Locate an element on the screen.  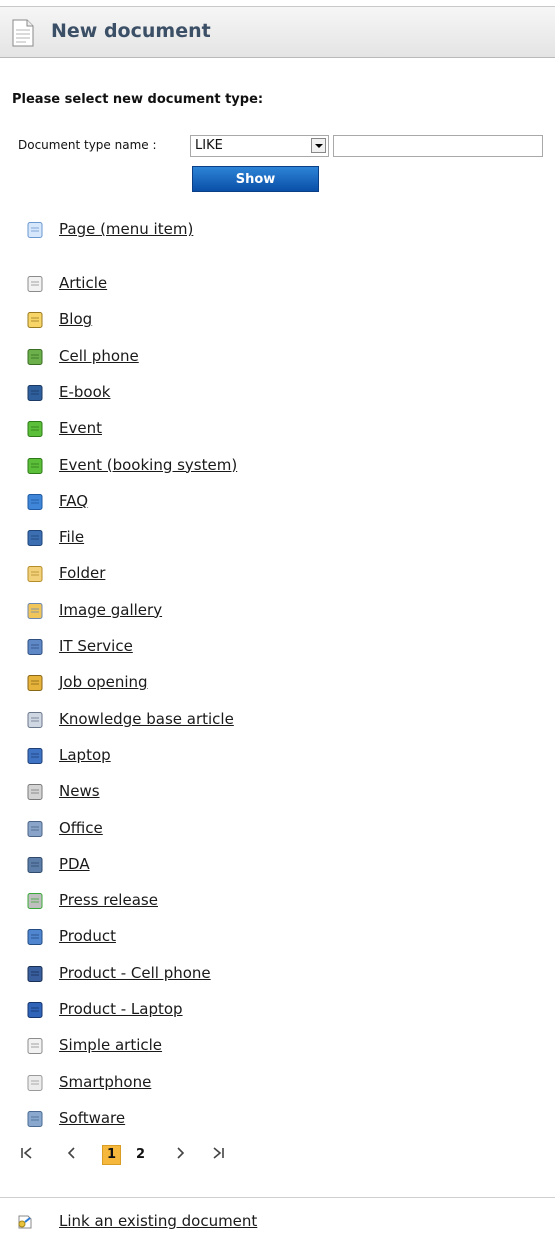
document-type-link: Office is located at coordinates (81, 828).